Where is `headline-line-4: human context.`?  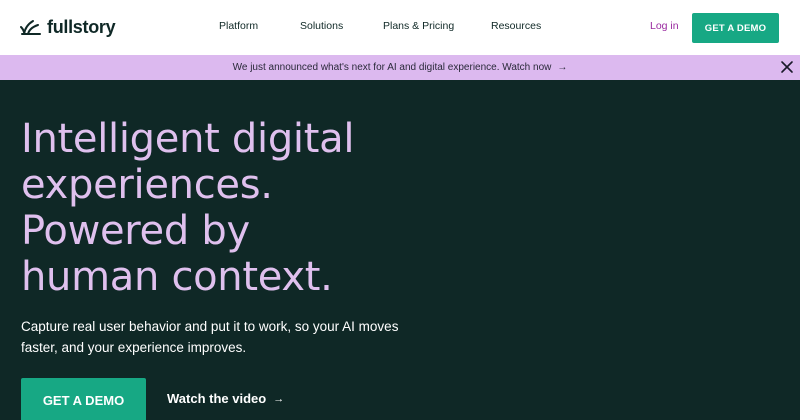
headline-line-4: human context. is located at coordinates (177, 277).